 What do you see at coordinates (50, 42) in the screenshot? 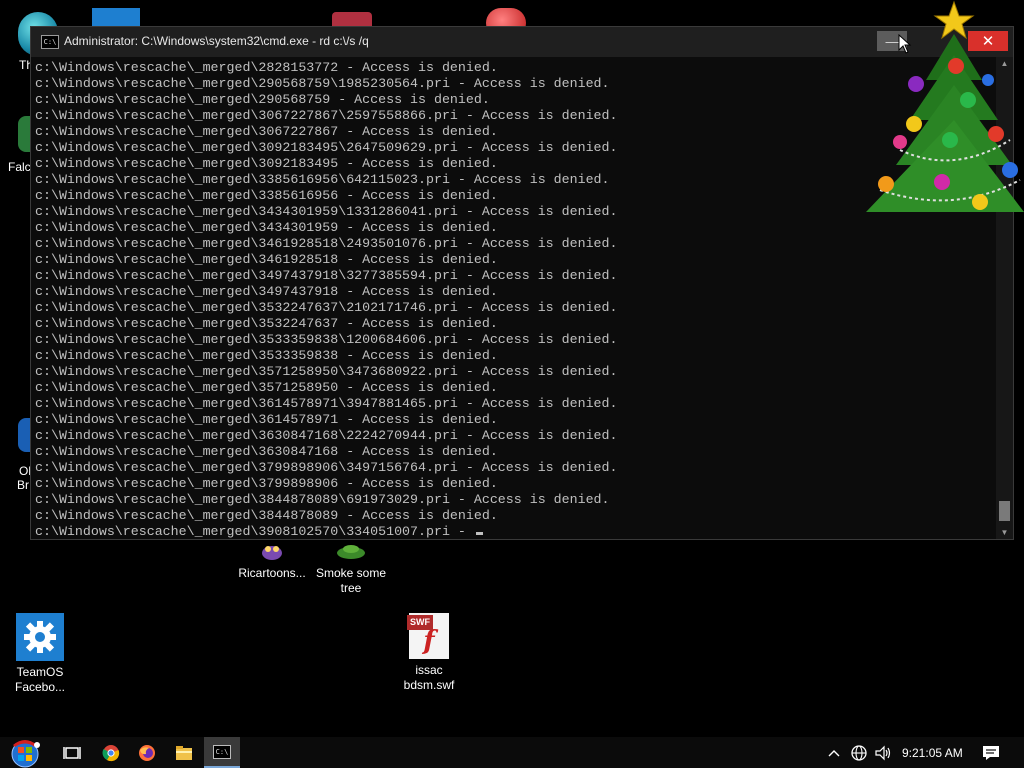
I see `cmd-window-icon: C:\` at bounding box center [50, 42].